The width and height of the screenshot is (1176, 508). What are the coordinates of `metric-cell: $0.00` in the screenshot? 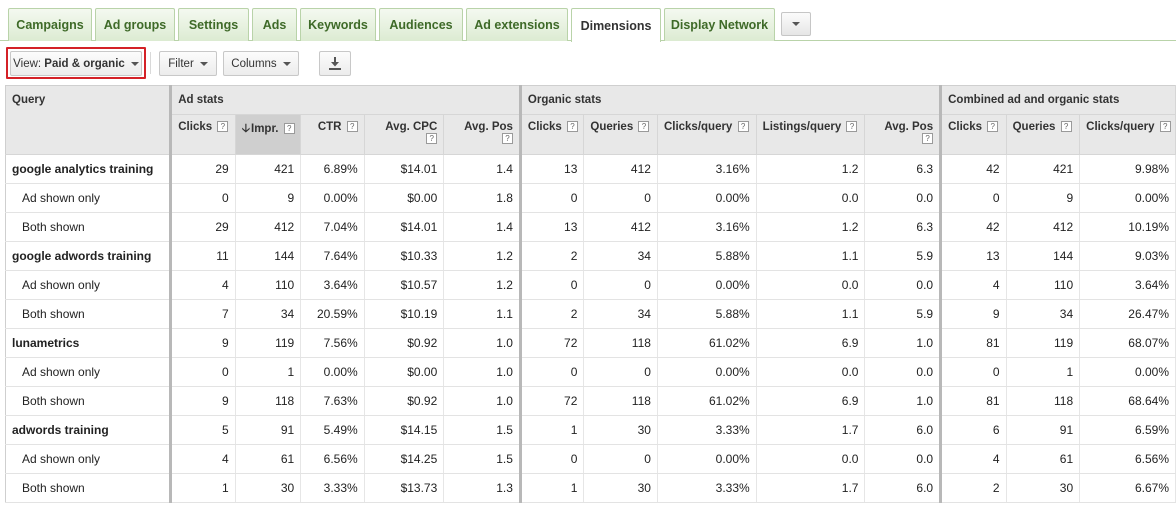 It's located at (404, 372).